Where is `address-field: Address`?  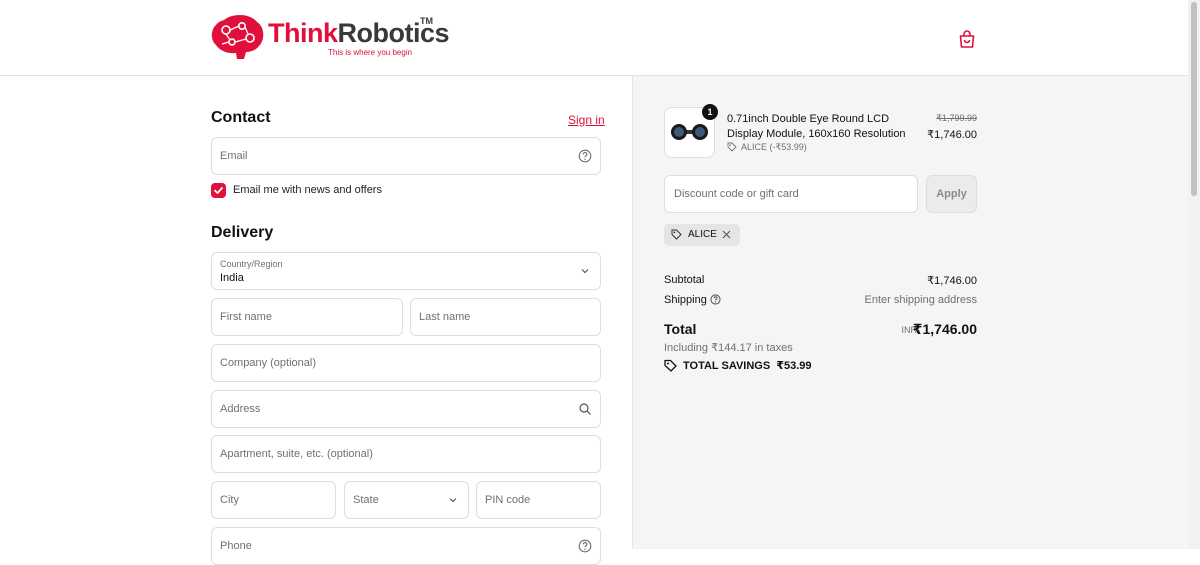 address-field: Address is located at coordinates (406, 409).